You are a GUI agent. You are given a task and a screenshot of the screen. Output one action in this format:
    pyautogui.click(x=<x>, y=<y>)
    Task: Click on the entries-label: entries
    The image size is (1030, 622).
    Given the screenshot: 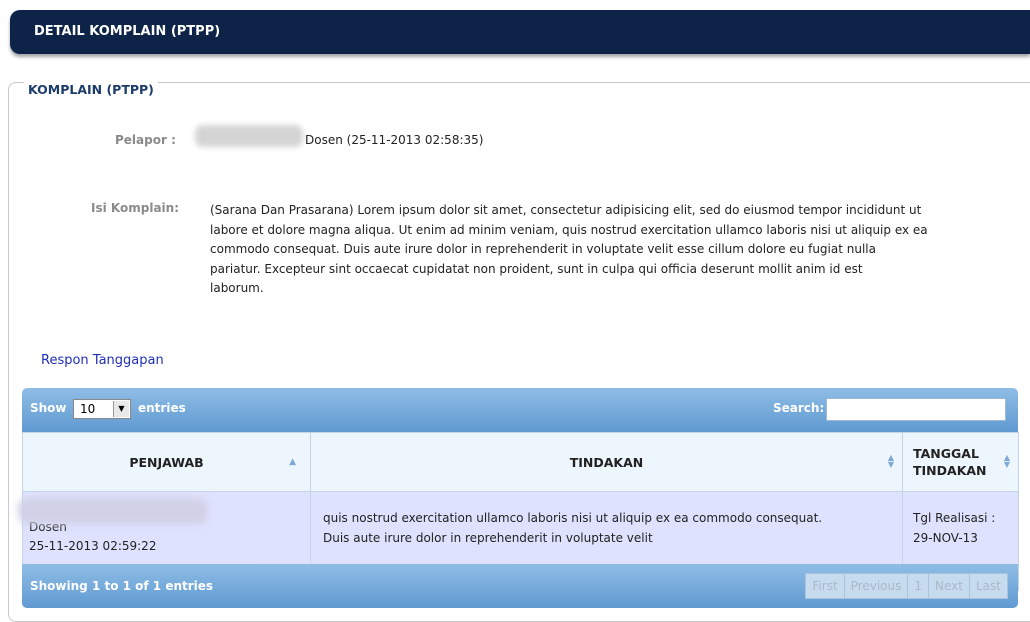 What is the action you would take?
    pyautogui.click(x=162, y=408)
    